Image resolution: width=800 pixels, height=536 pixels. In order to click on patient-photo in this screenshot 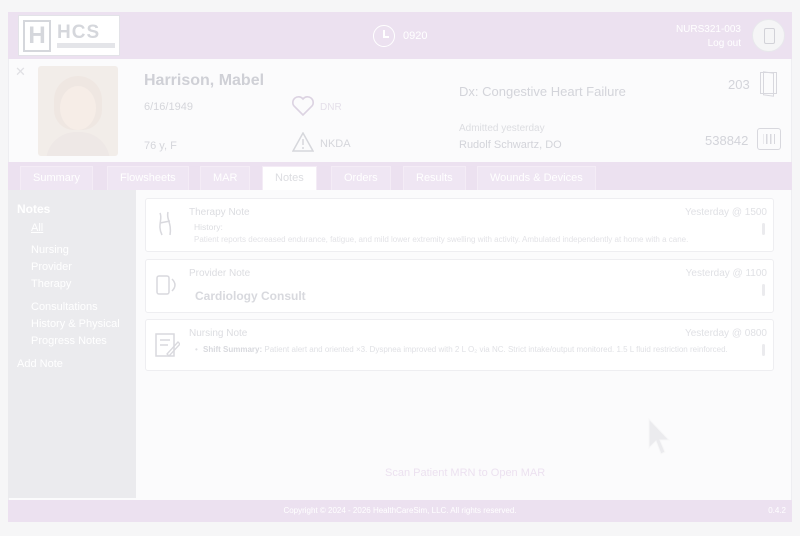, I will do `click(78, 111)`.